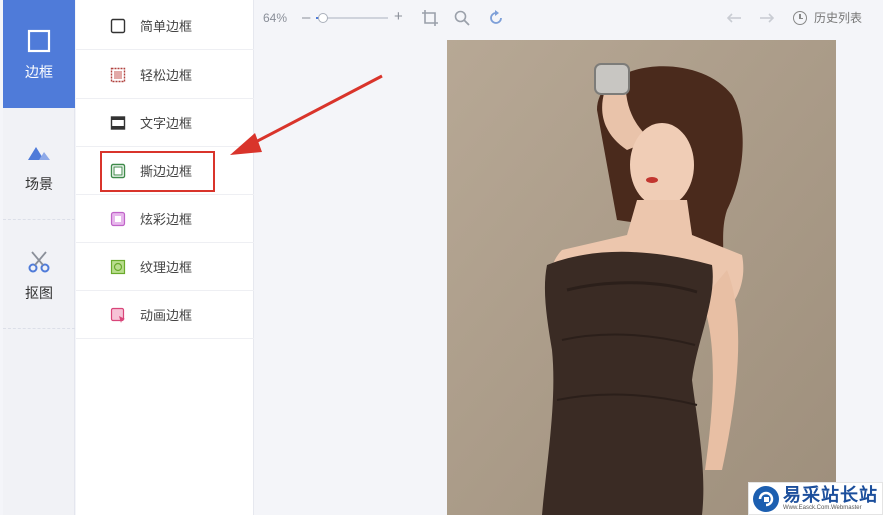  I want to click on submenu-item-simple-frame: 简单边框, so click(165, 26).